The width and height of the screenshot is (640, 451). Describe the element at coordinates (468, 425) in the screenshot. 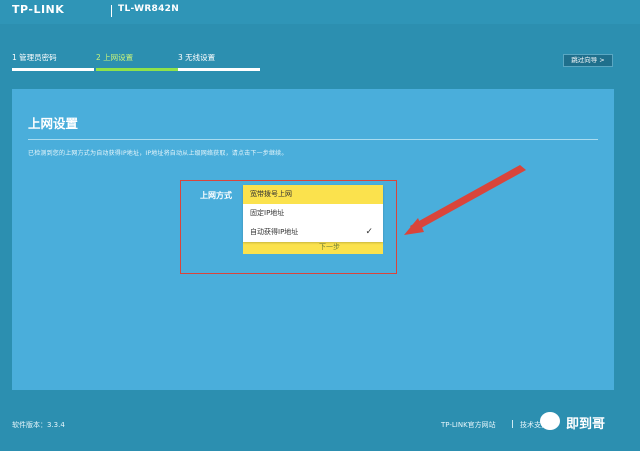

I see `official-site-link: TP-LINK官方网站` at that location.